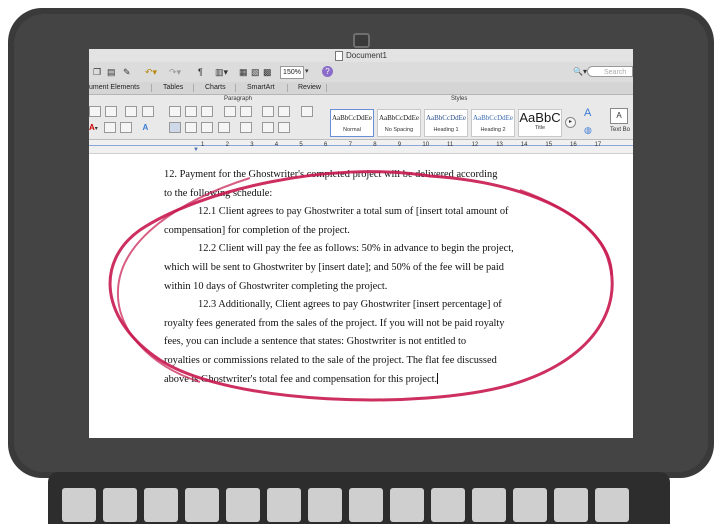  Describe the element at coordinates (147, 112) in the screenshot. I see `increase-indent-icon` at that location.